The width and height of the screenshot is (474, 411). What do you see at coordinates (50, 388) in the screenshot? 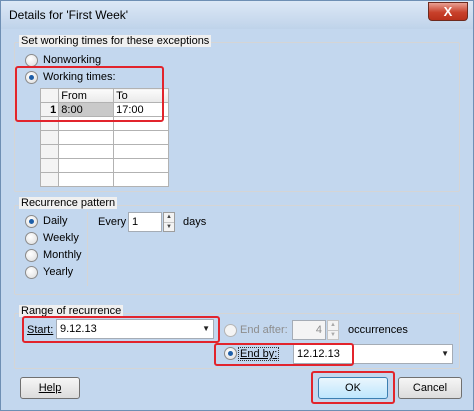
I see `help-button: Help` at bounding box center [50, 388].